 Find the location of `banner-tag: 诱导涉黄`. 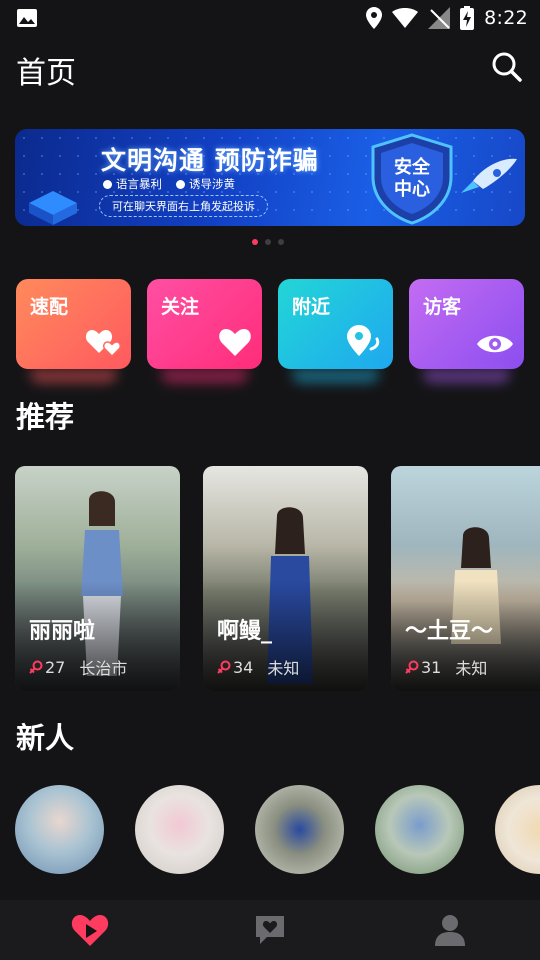

banner-tag: 诱导涉黄 is located at coordinates (205, 184).